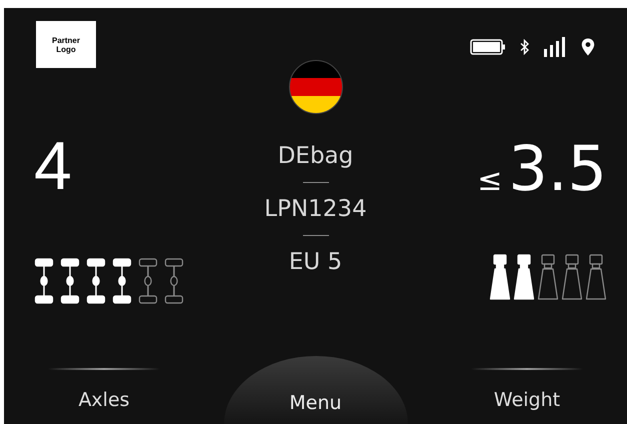 Image resolution: width=627 pixels, height=424 pixels. Describe the element at coordinates (53, 166) in the screenshot. I see `axle-count: 4` at that location.